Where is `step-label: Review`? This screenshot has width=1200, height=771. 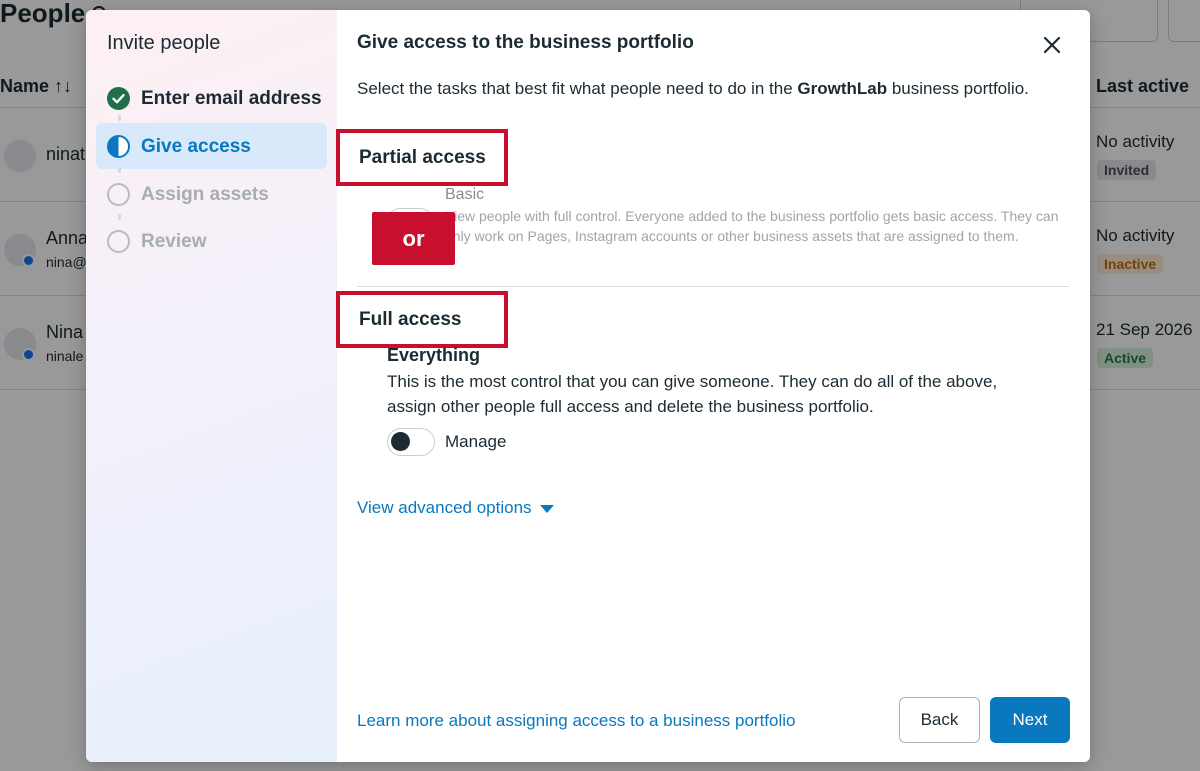 step-label: Review is located at coordinates (174, 241).